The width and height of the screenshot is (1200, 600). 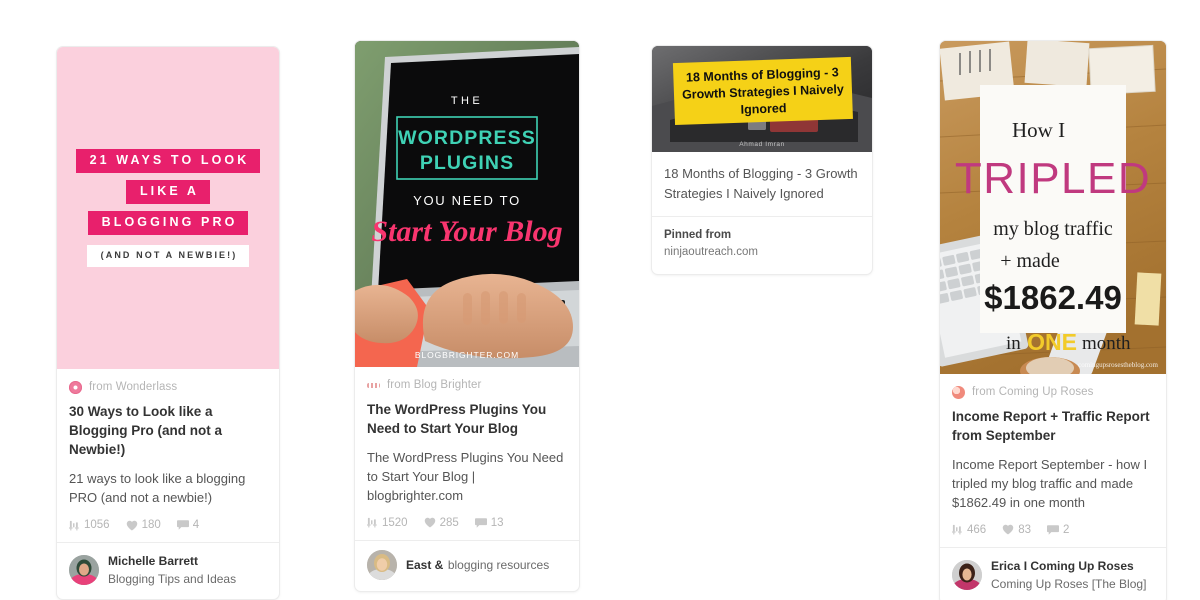 I want to click on pinner-info: Michelle Barrett Blogging Tips and Ideas, so click(x=187, y=570).